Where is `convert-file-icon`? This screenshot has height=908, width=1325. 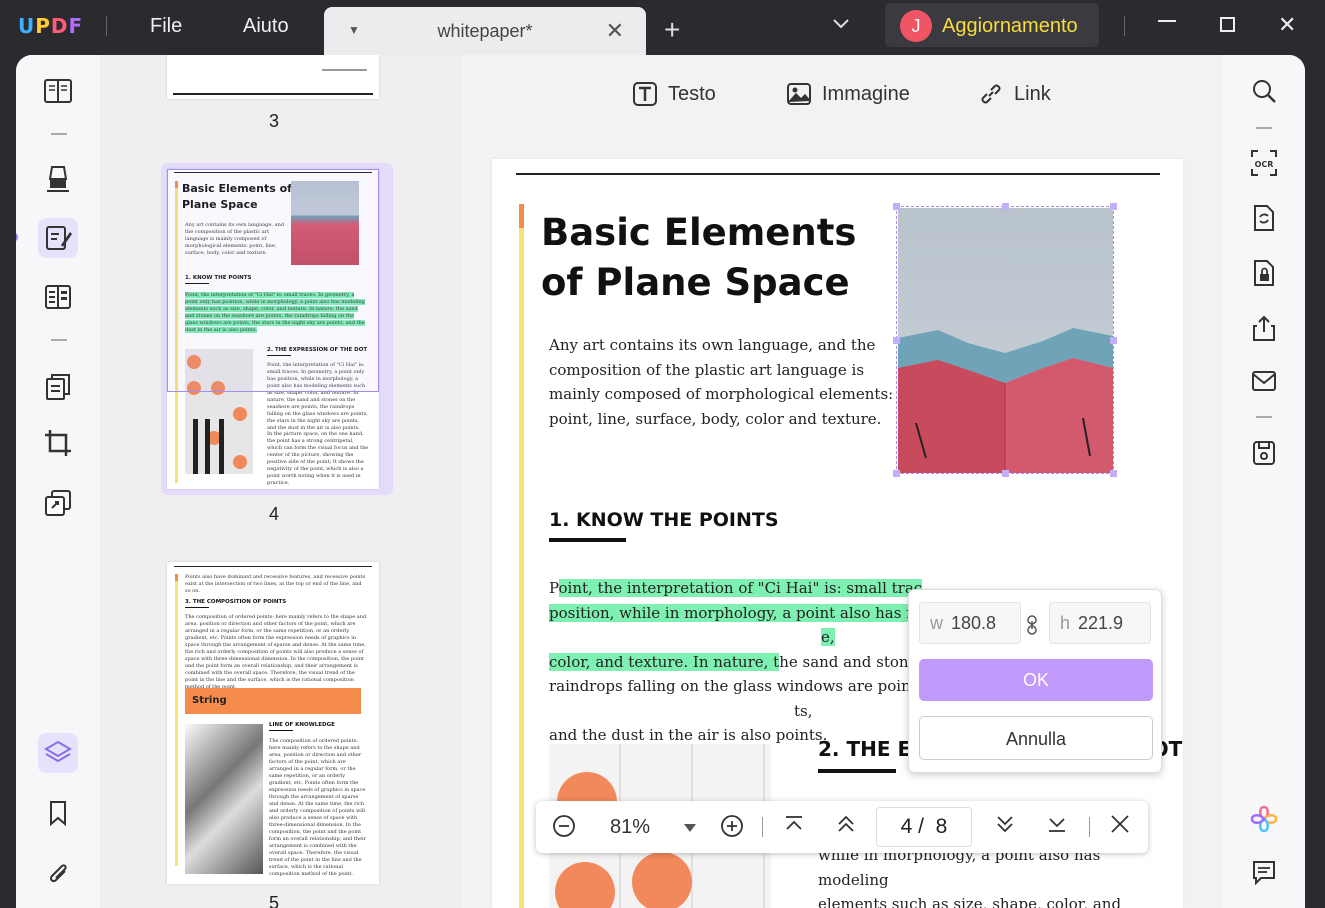
convert-file-icon is located at coordinates (1264, 218).